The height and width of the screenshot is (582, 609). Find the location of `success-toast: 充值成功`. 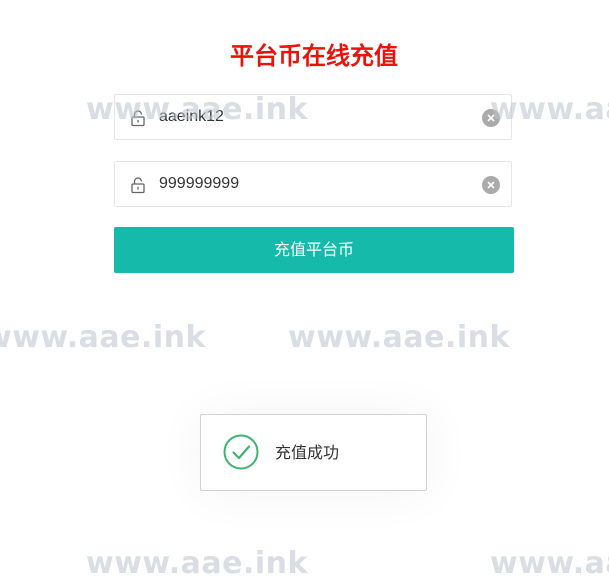

success-toast: 充值成功 is located at coordinates (313, 452).